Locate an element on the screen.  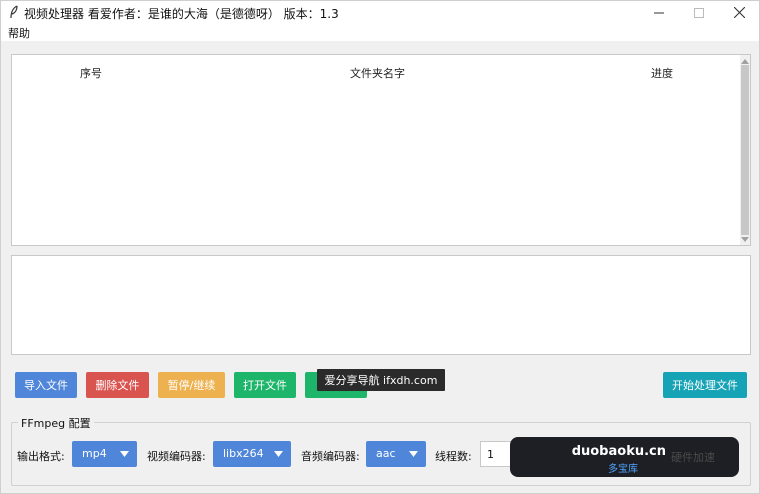
minimize-button is located at coordinates (659, 12).